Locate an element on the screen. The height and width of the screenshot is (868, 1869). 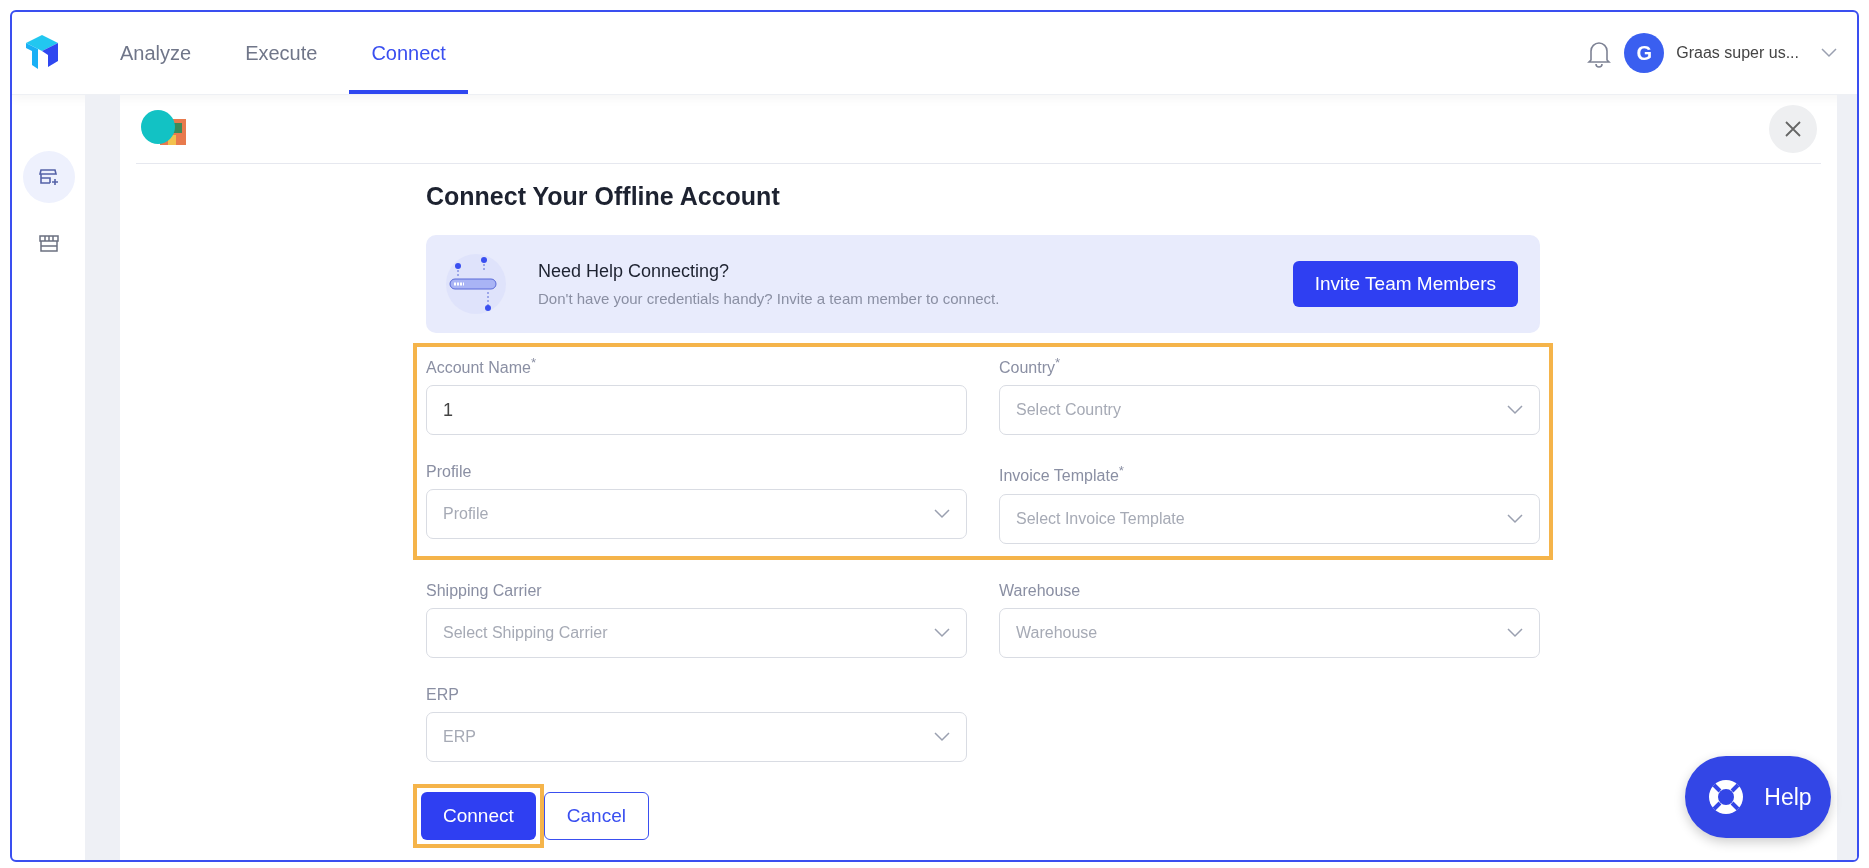
field-label: Country$^{*}$ is located at coordinates (1030, 366).